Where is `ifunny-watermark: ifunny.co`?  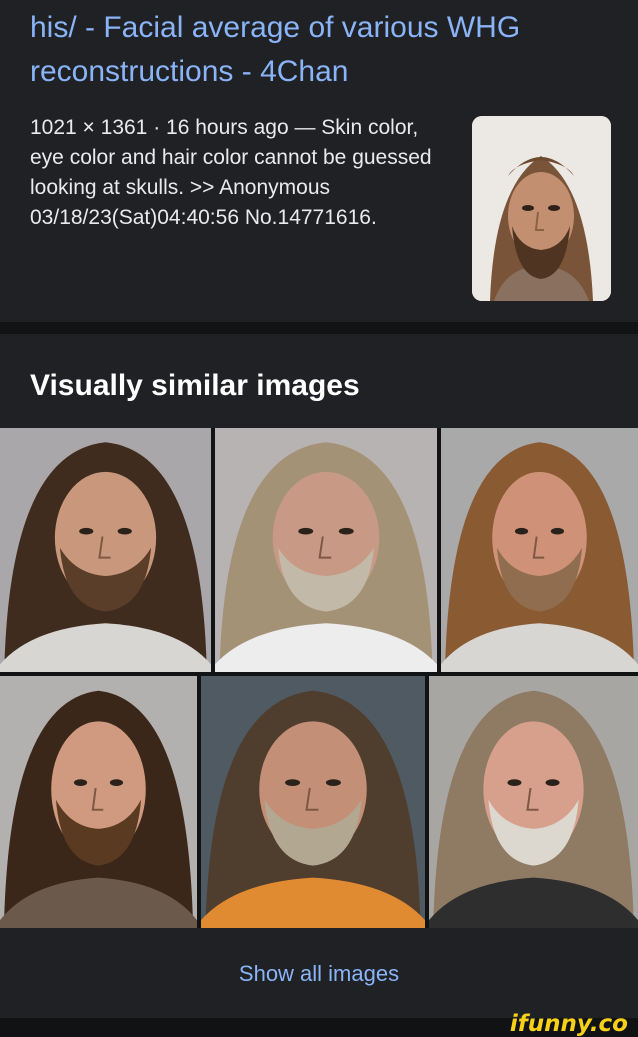 ifunny-watermark: ifunny.co is located at coordinates (568, 1024).